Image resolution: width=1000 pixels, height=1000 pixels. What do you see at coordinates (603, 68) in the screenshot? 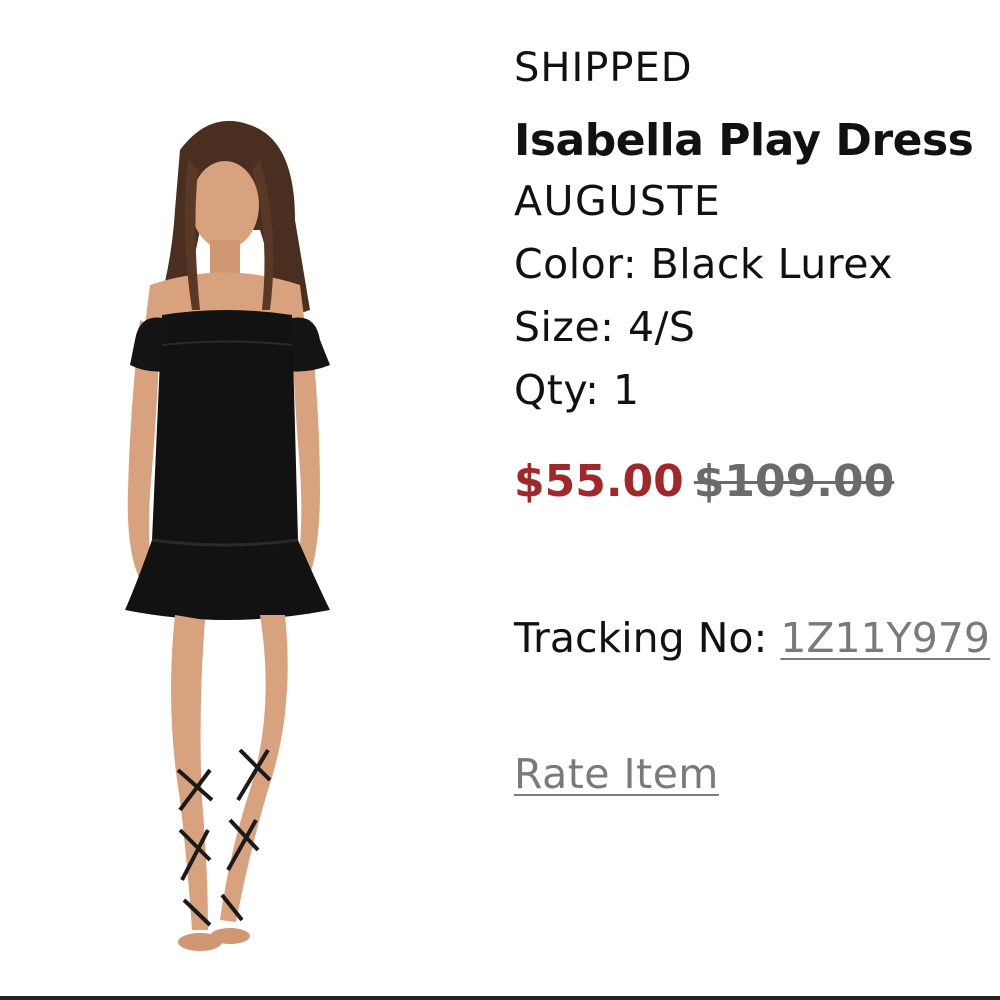
I see `order-status: SHIPPED` at bounding box center [603, 68].